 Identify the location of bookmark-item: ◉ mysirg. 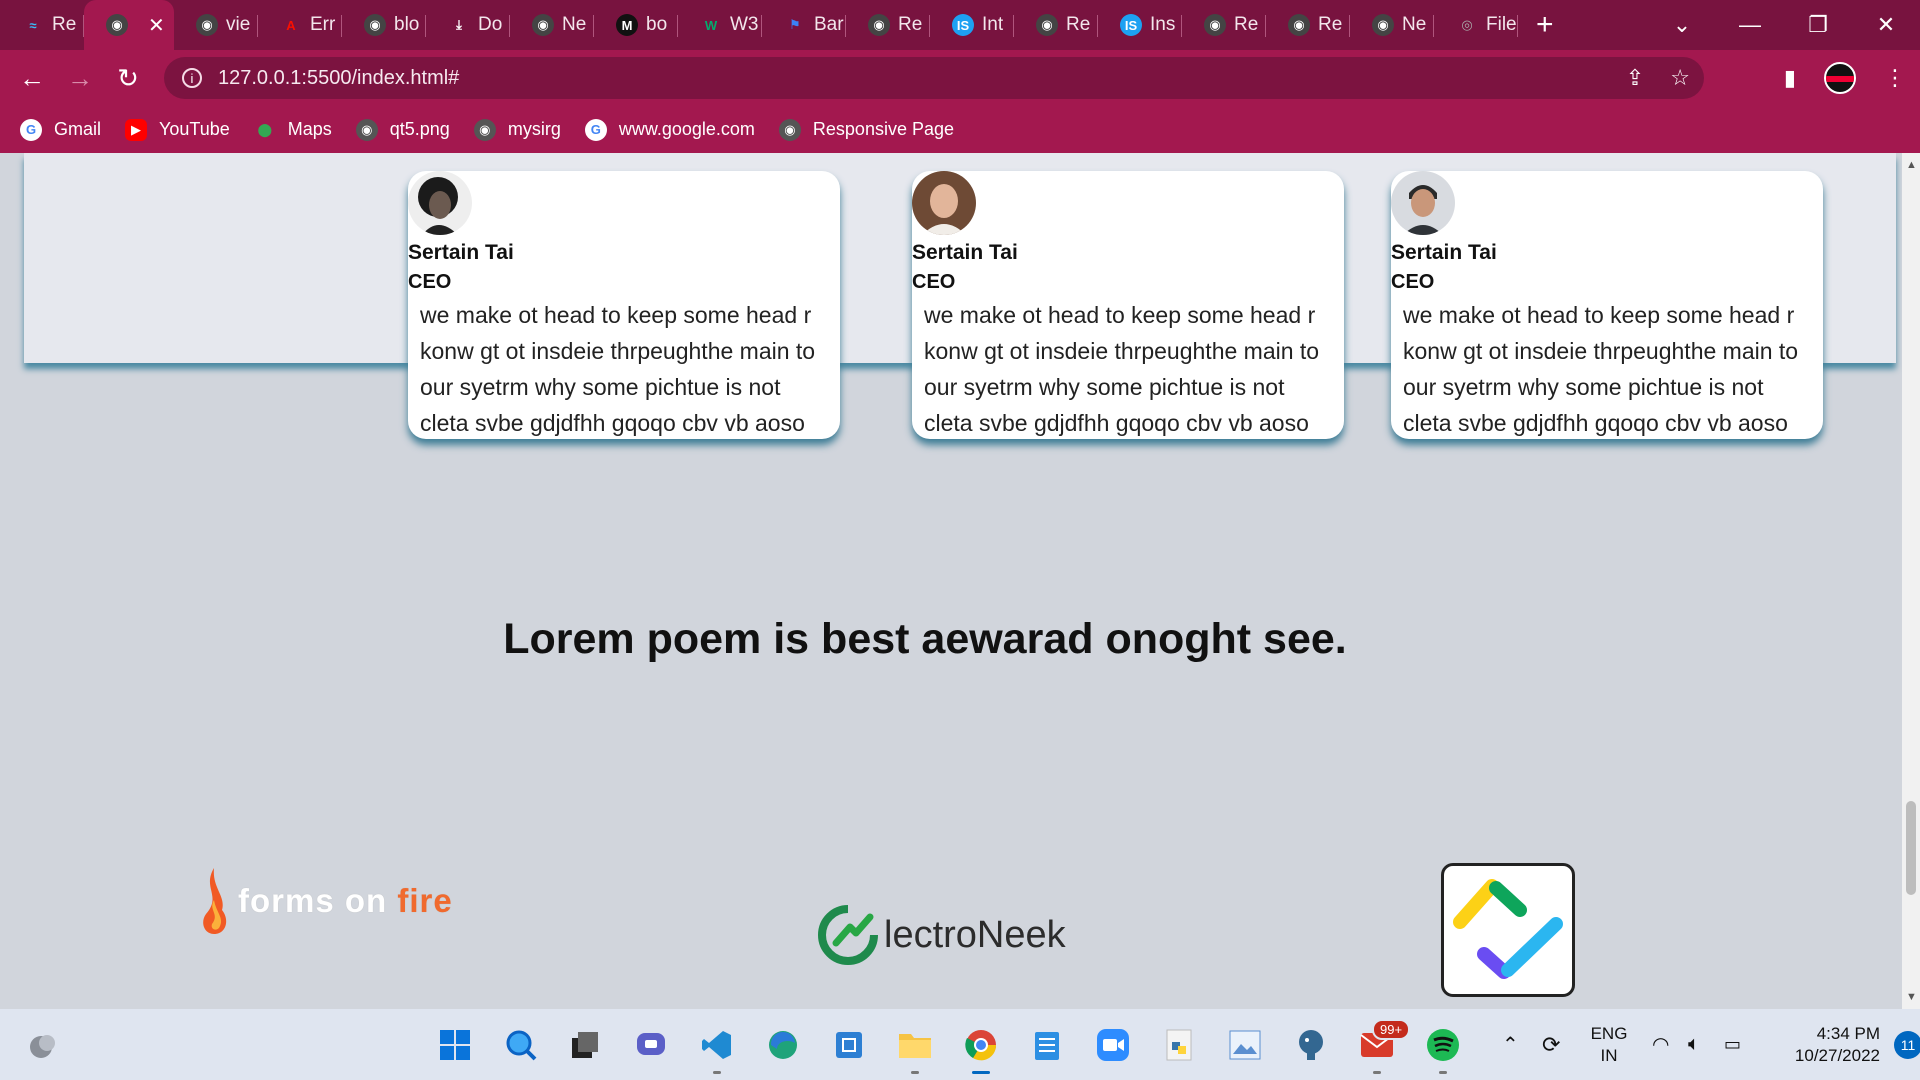
(517, 129).